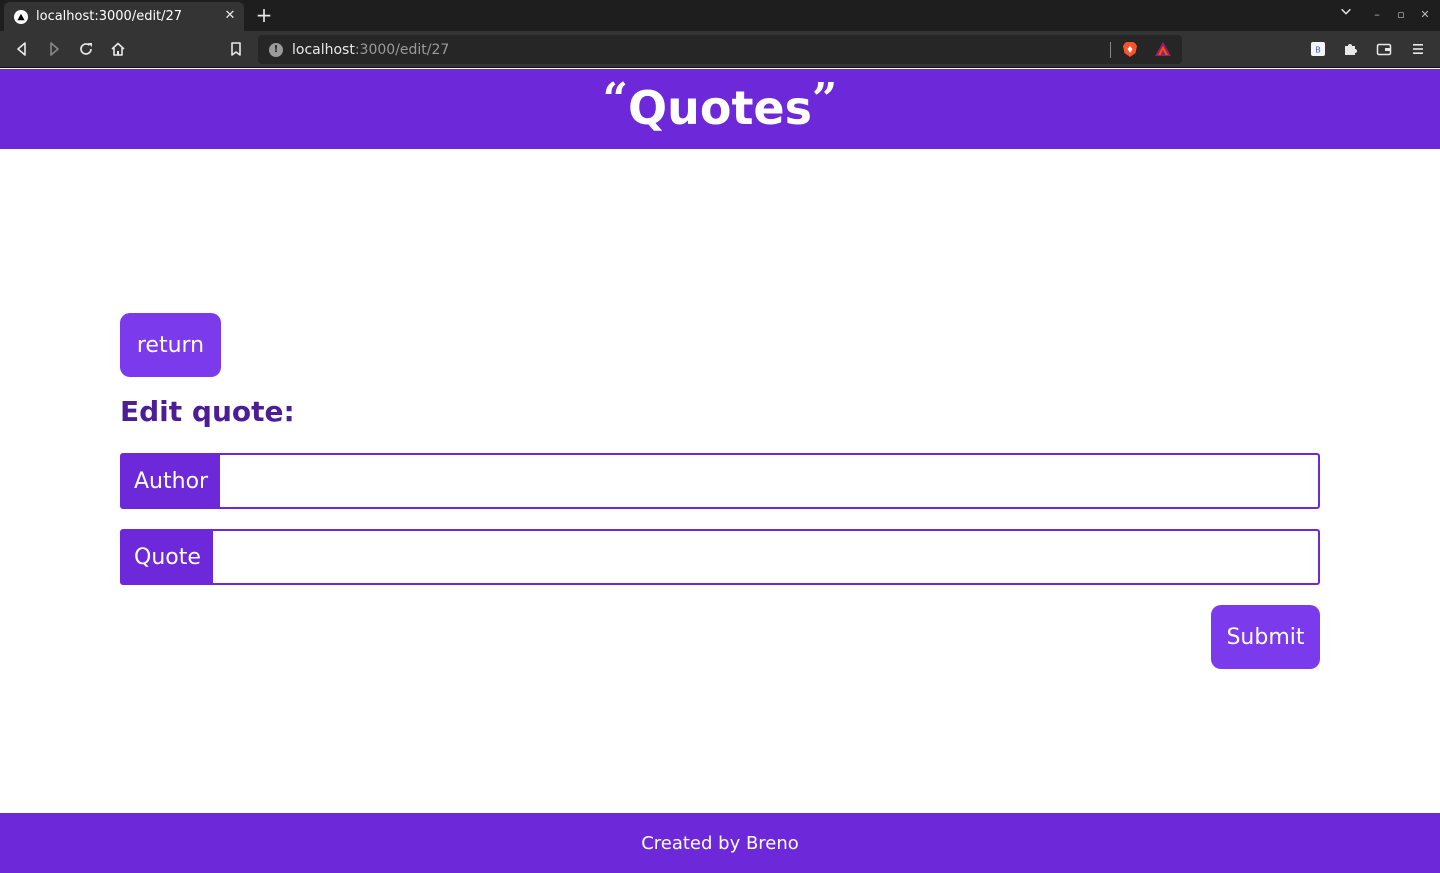 Image resolution: width=1440 pixels, height=873 pixels. Describe the element at coordinates (86, 49) in the screenshot. I see `reload-icon` at that location.